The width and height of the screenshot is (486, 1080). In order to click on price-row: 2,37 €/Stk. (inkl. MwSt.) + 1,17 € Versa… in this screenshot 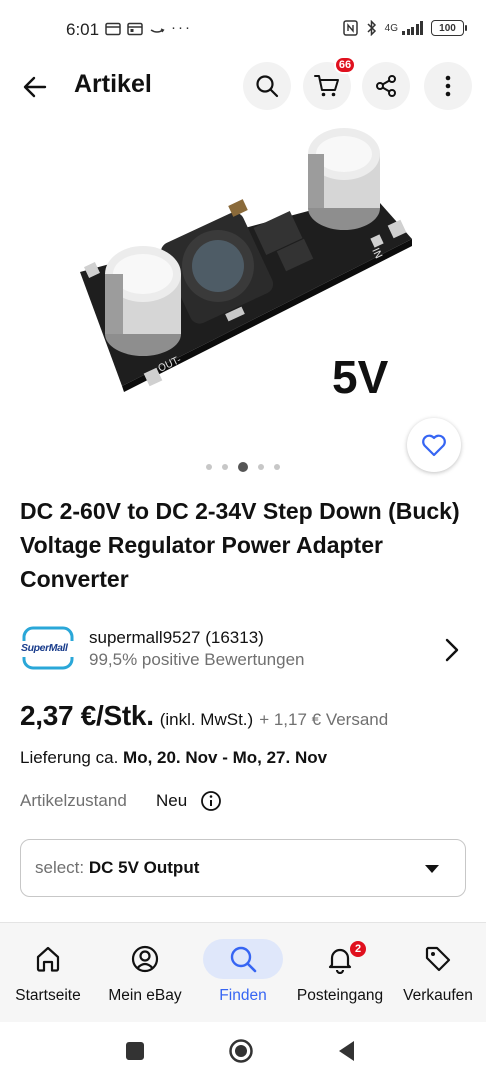, I will do `click(204, 716)`.